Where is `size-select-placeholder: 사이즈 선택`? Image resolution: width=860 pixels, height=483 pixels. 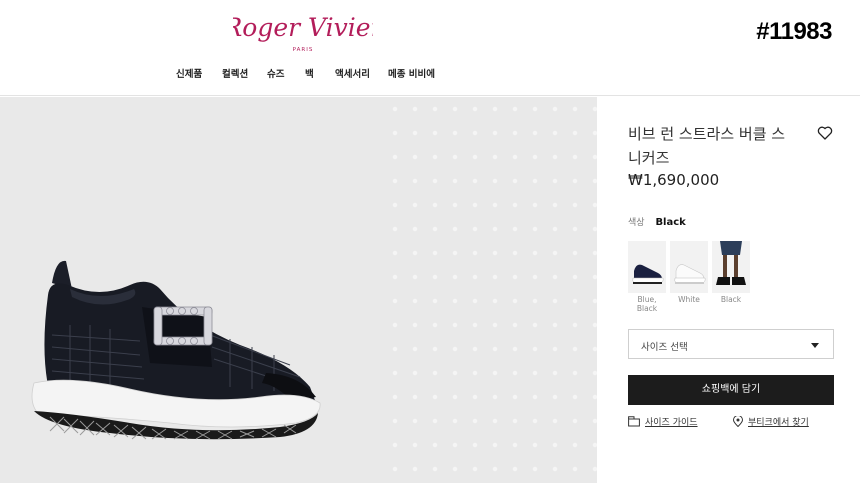 size-select-placeholder: 사이즈 선택 is located at coordinates (664, 347).